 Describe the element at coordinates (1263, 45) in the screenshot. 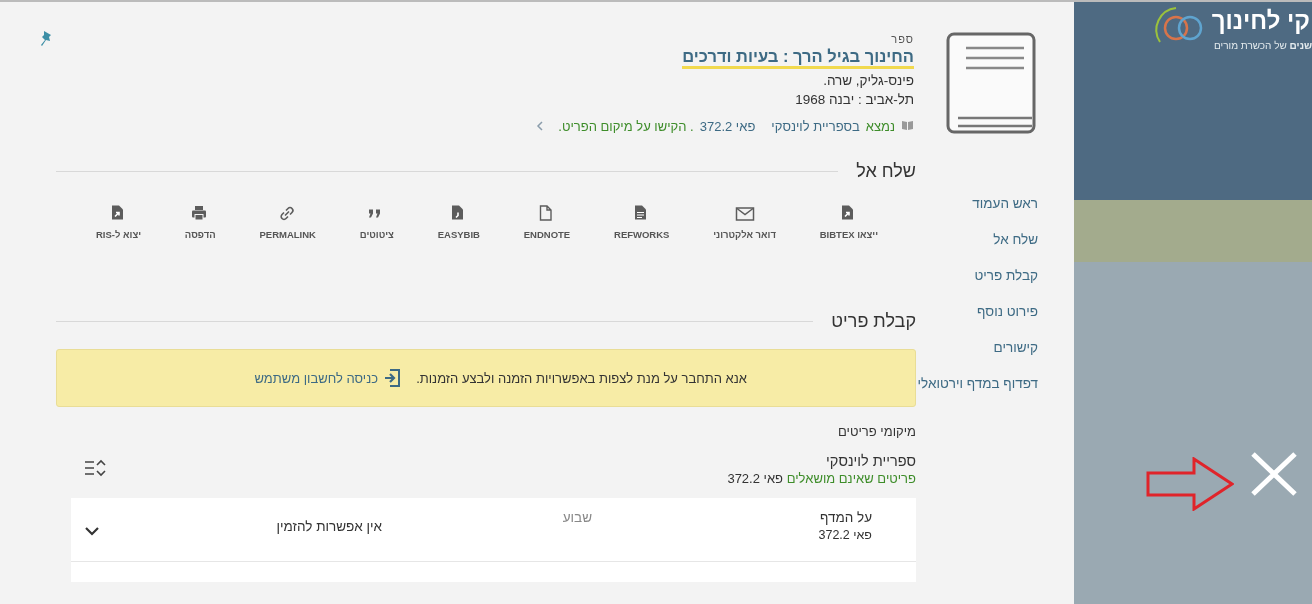

I see `logo-tagline: שנים של הכשרת מורים` at that location.